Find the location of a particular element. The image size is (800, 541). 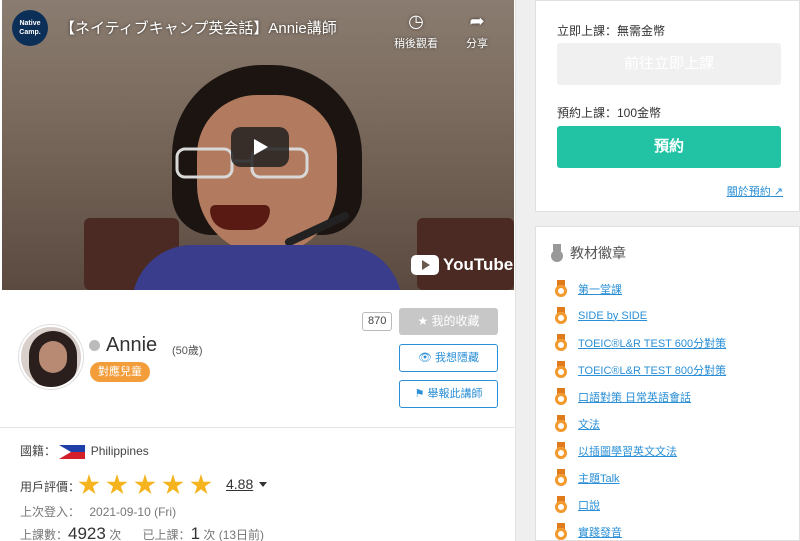

list-item: 口語對策 日常英語會話 is located at coordinates (640, 396).